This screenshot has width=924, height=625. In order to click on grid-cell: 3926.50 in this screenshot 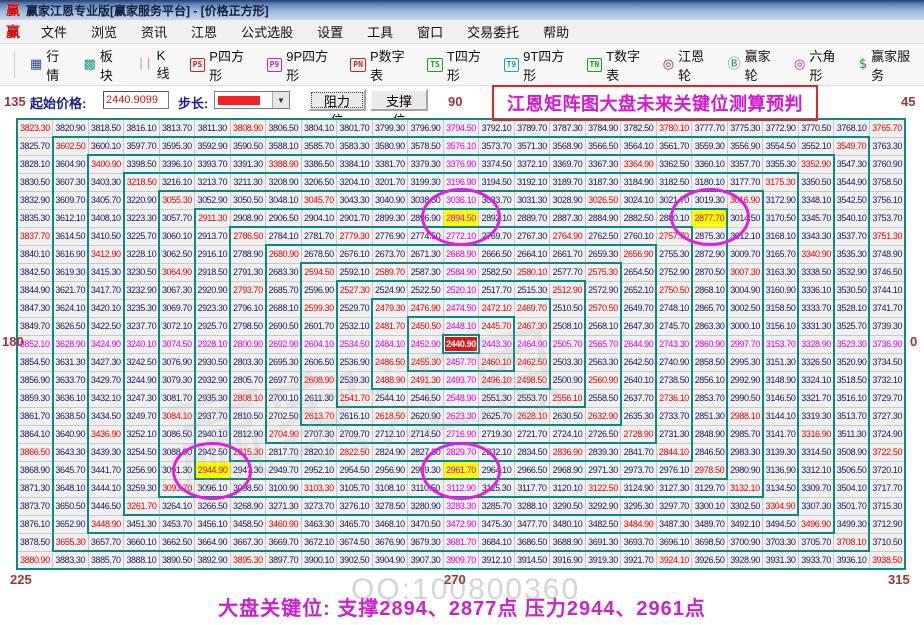, I will do `click(709, 560)`.